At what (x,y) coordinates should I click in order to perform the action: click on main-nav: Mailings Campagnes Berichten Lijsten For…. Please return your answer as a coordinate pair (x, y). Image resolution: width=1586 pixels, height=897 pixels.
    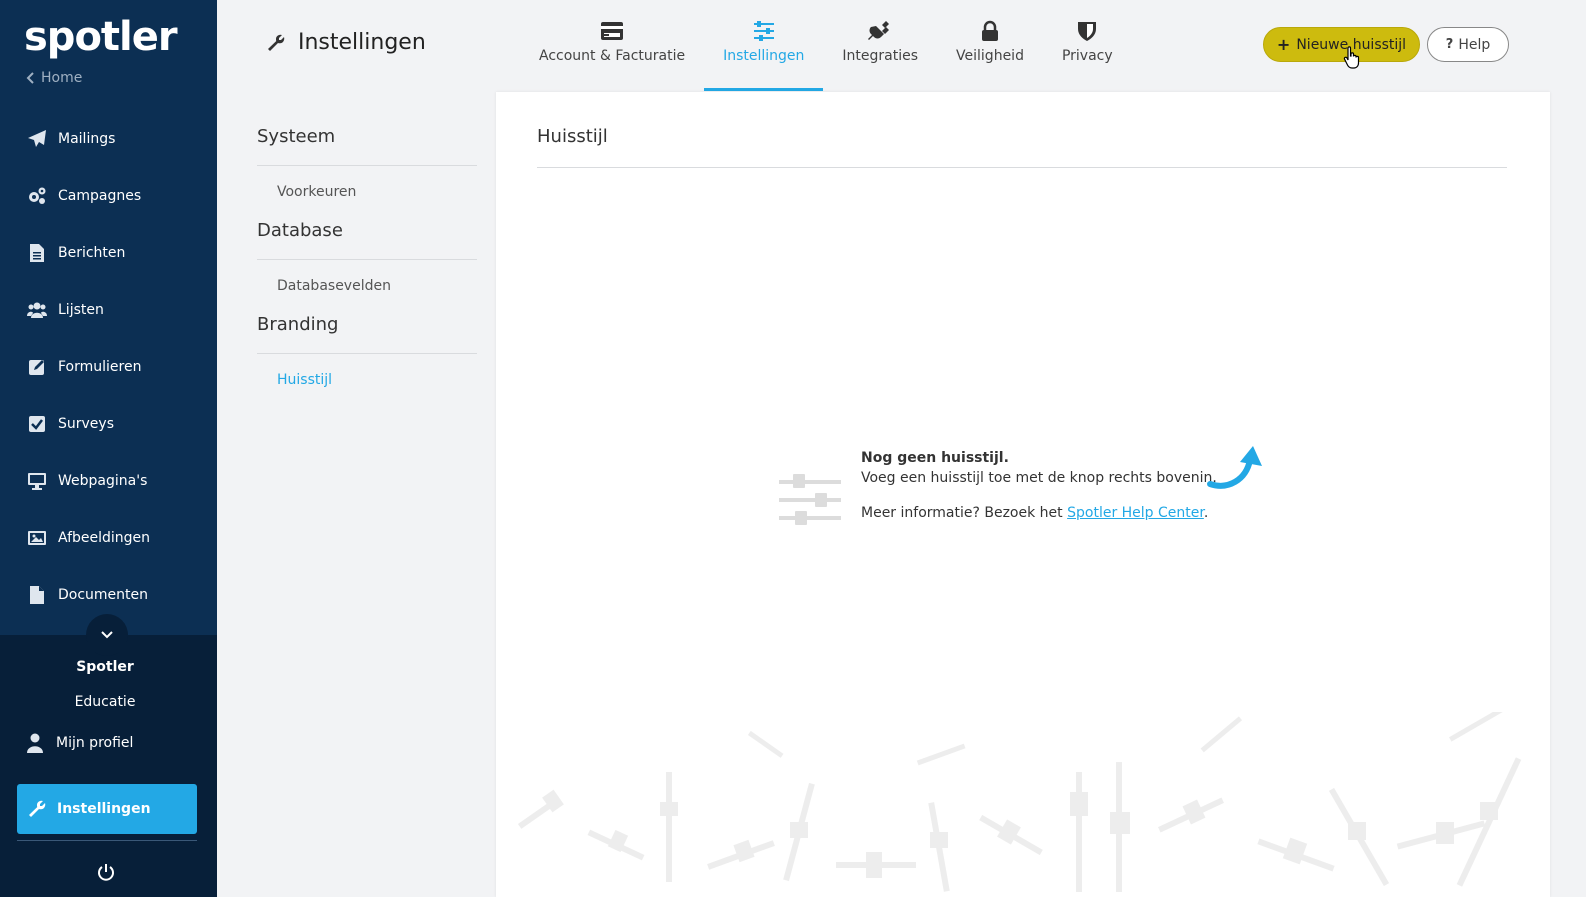
    Looking at the image, I should click on (108, 366).